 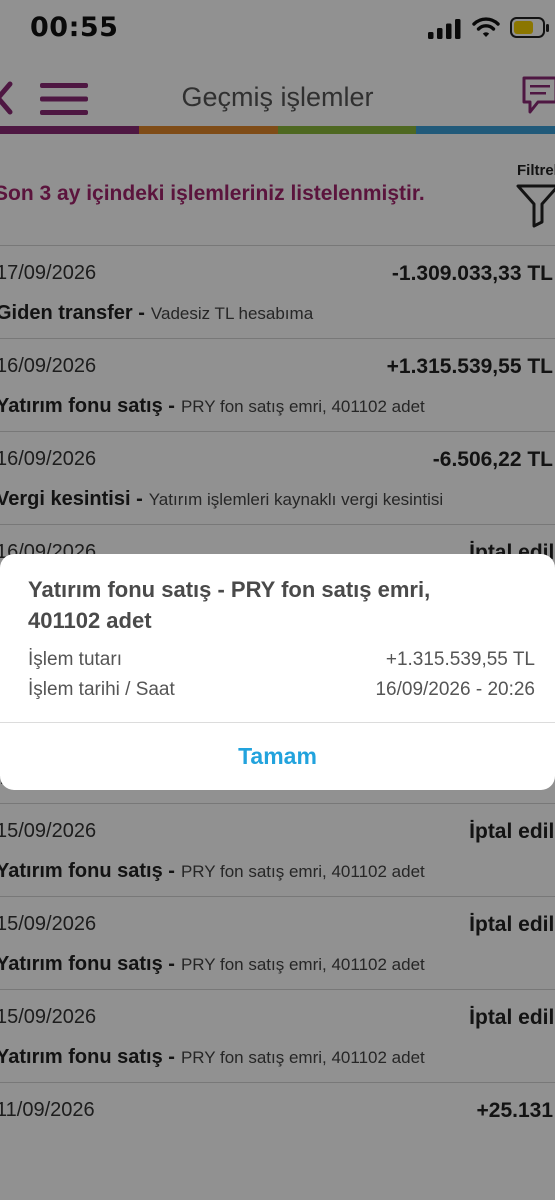 What do you see at coordinates (277, 756) in the screenshot?
I see `ok-button: Tamam` at bounding box center [277, 756].